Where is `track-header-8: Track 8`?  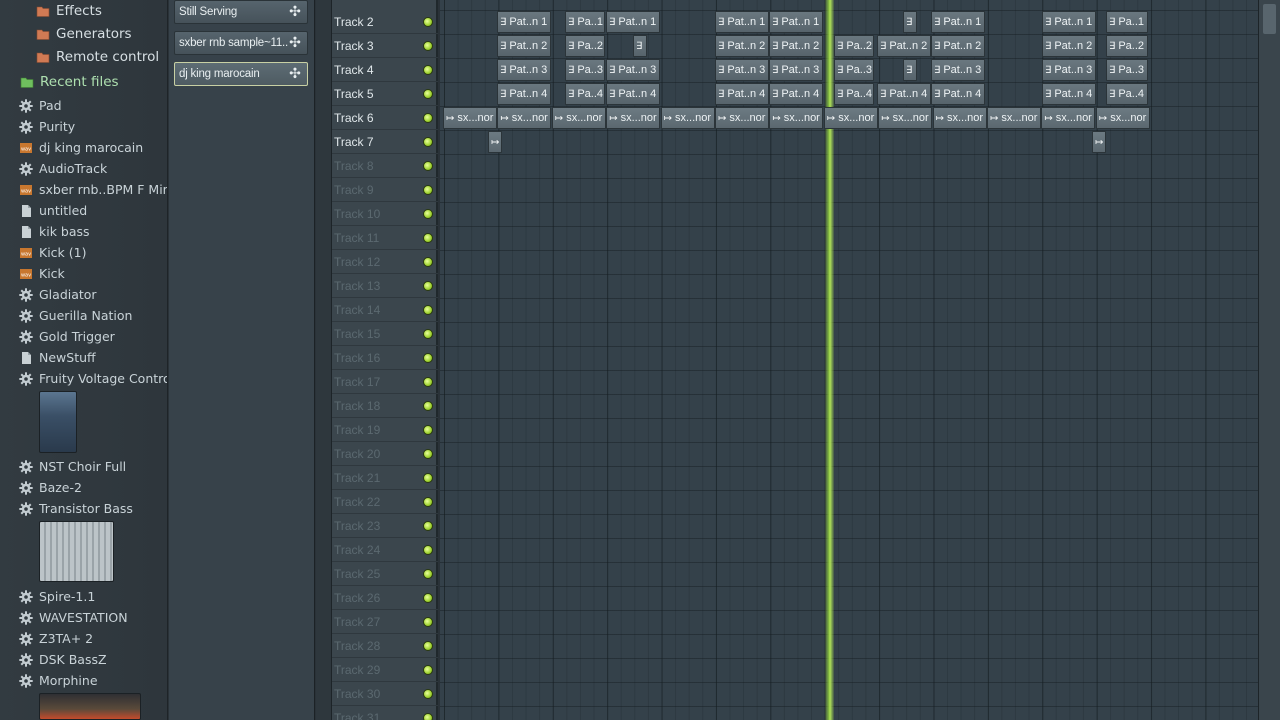
track-header-8: Track 8 is located at coordinates (385, 166).